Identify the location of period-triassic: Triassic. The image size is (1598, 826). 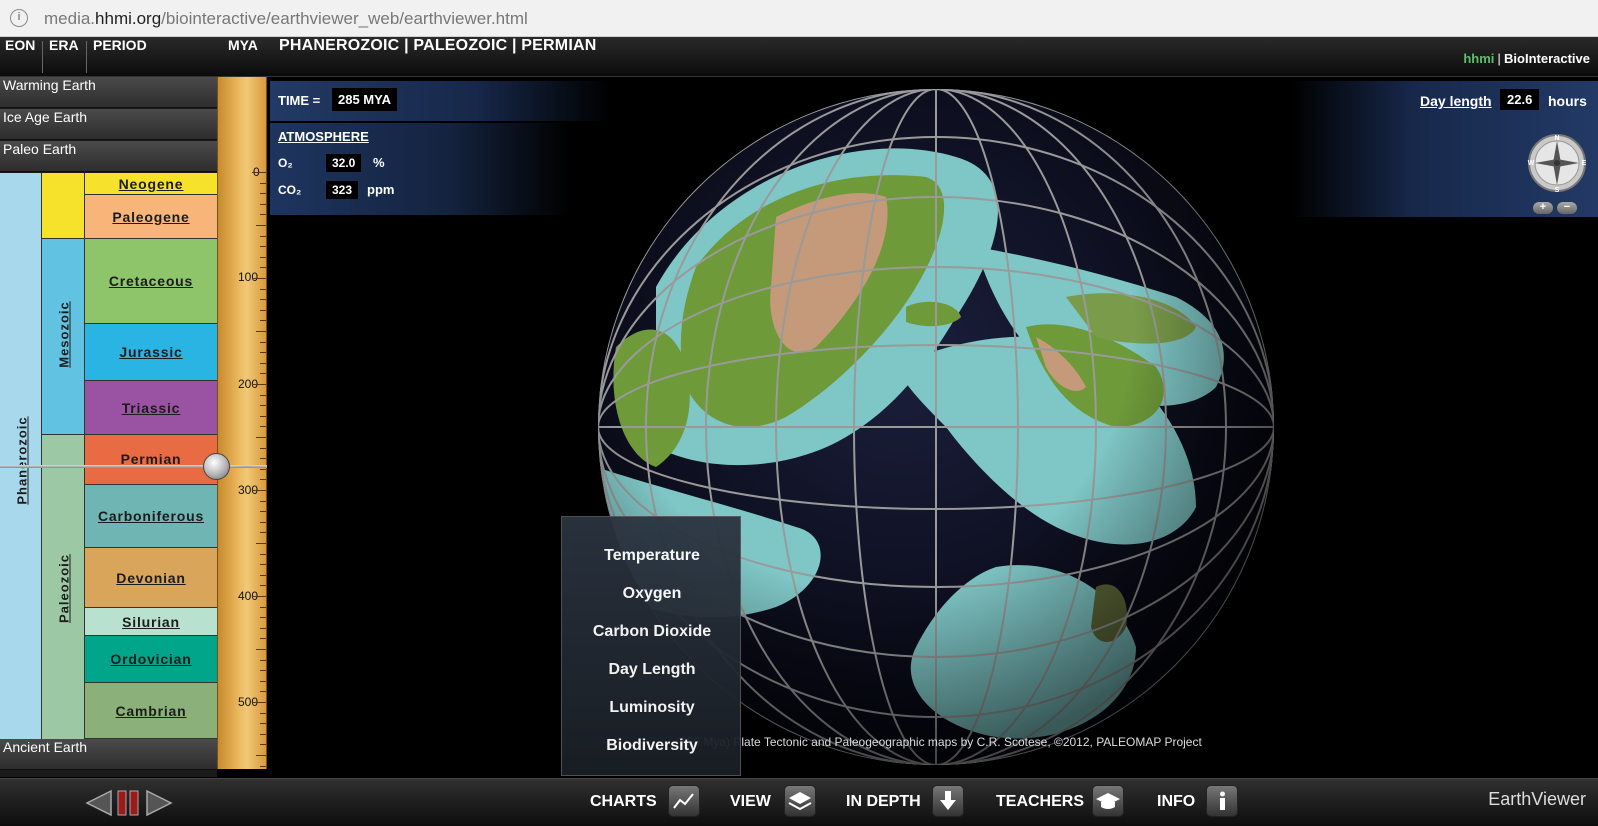
(151, 408).